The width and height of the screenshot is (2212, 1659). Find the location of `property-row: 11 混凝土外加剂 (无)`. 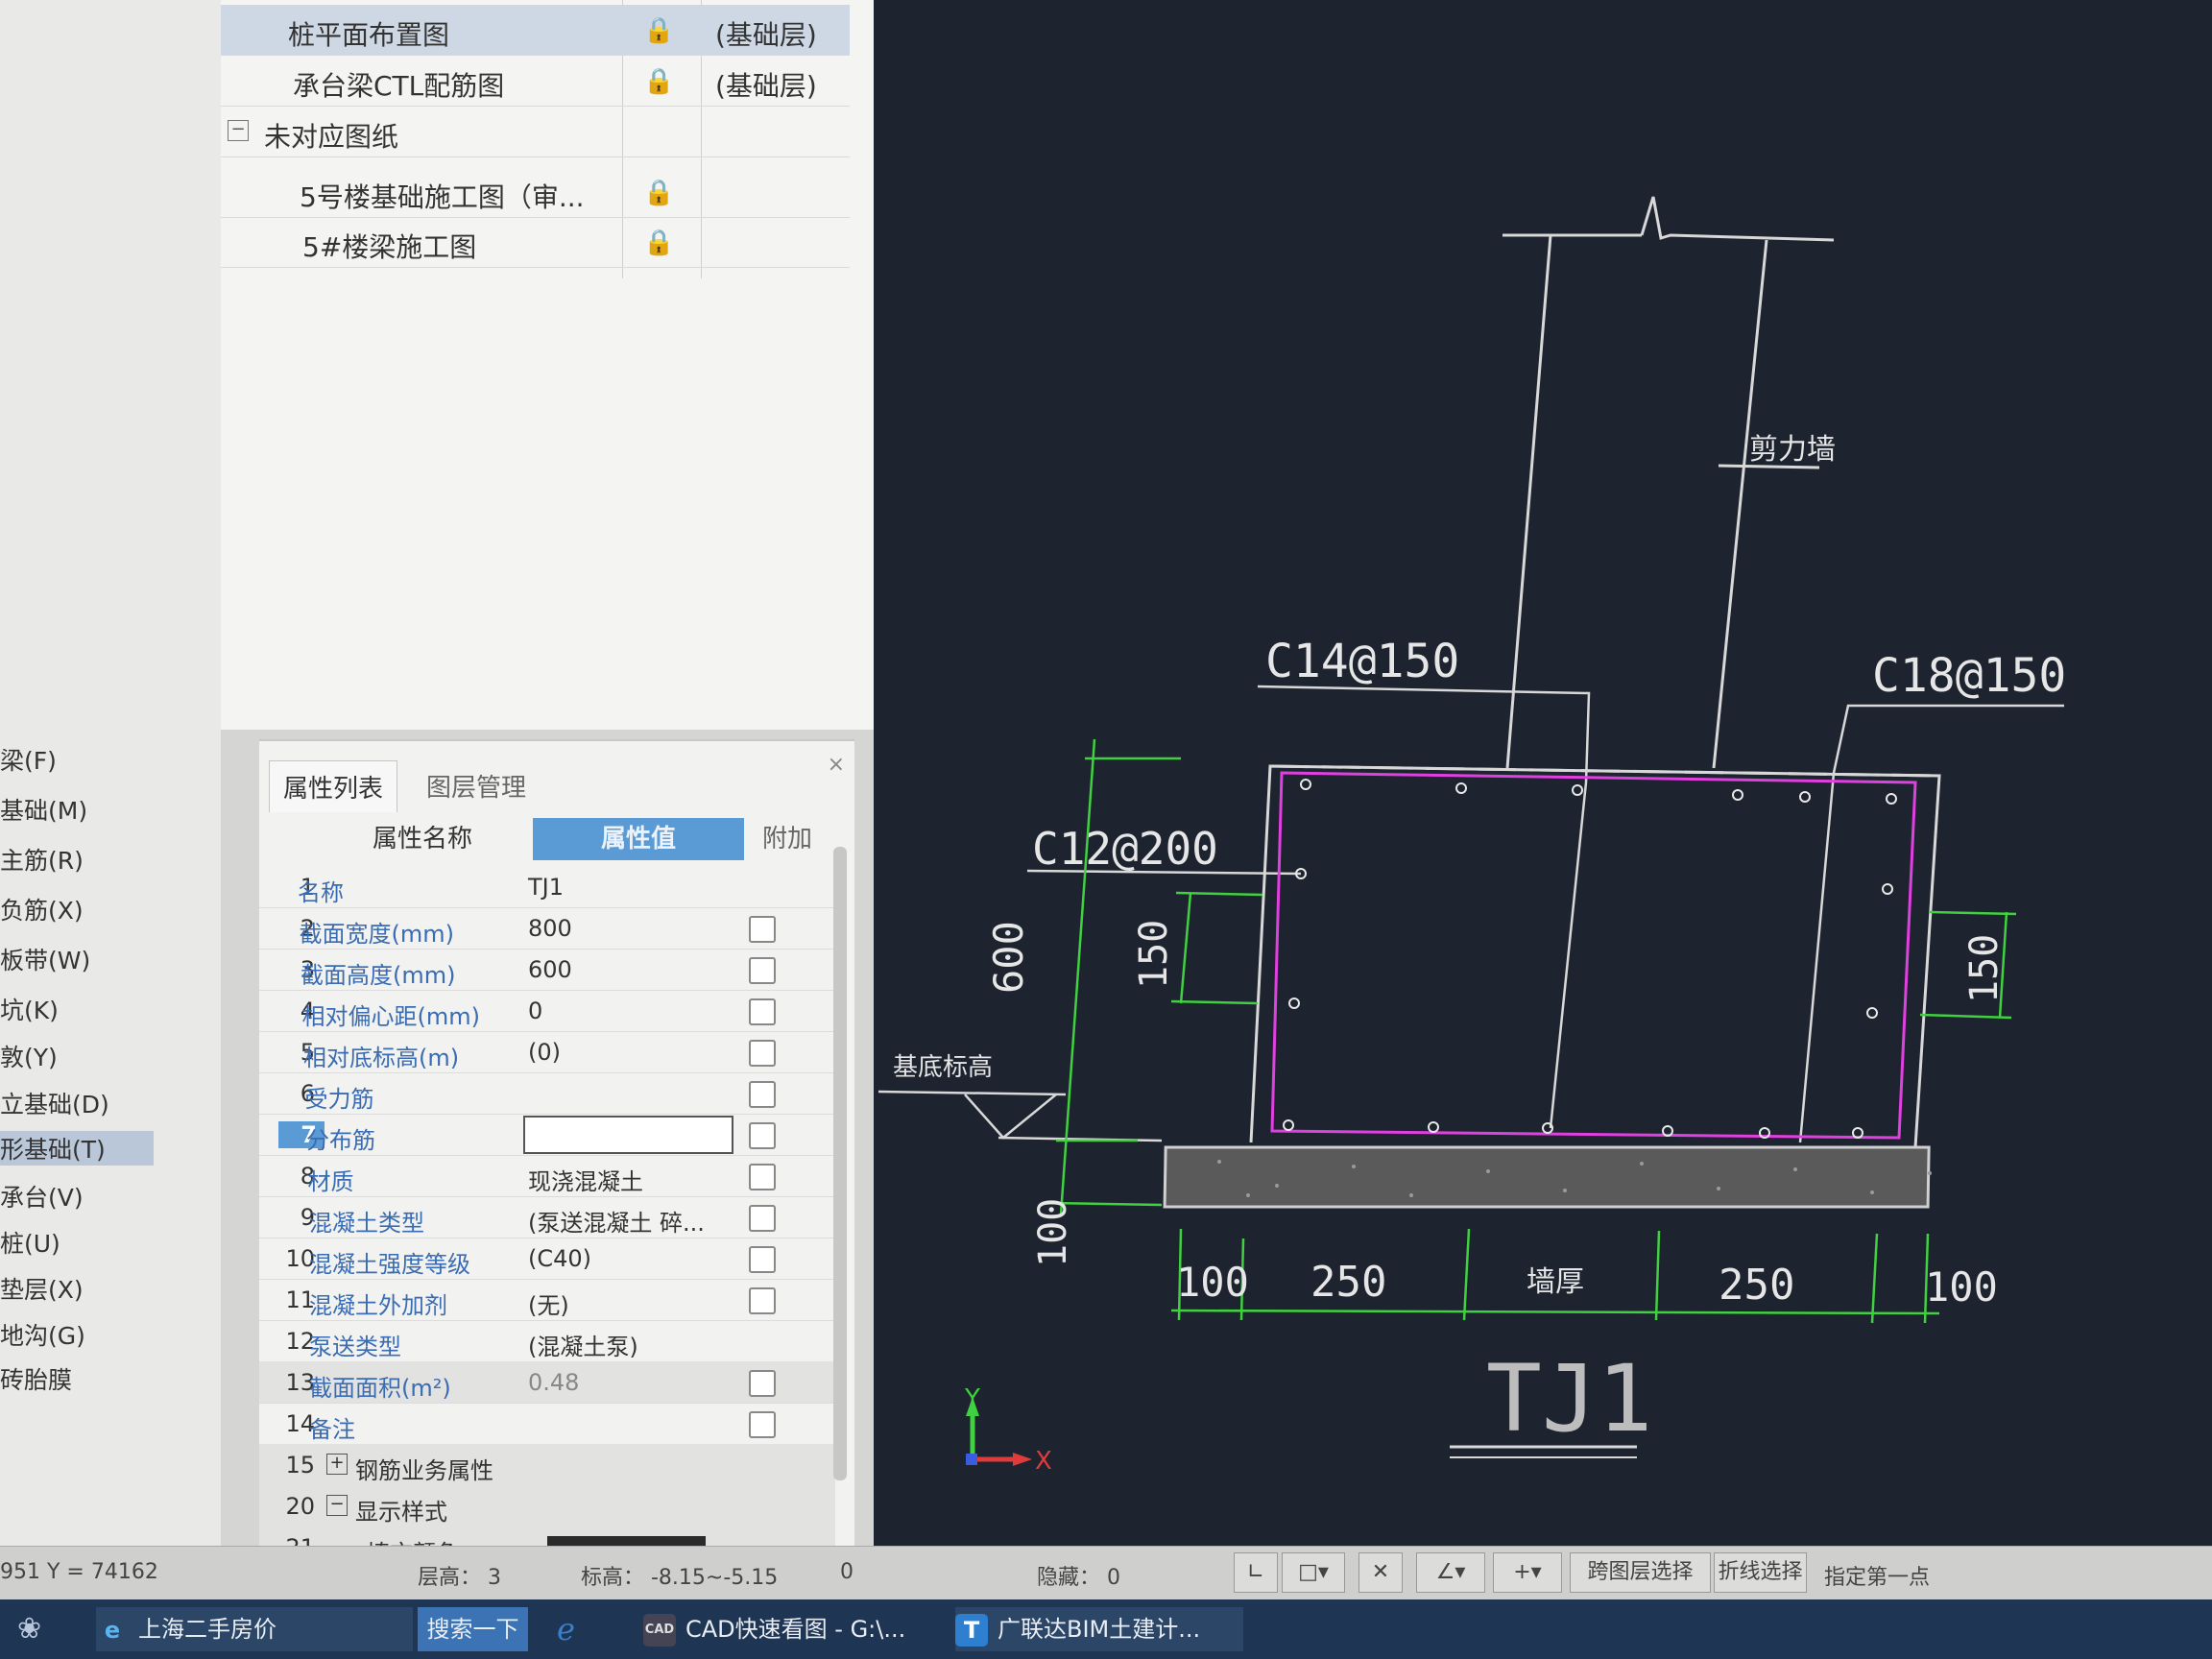

property-row: 11 混凝土外加剂 (无) is located at coordinates (547, 1300).